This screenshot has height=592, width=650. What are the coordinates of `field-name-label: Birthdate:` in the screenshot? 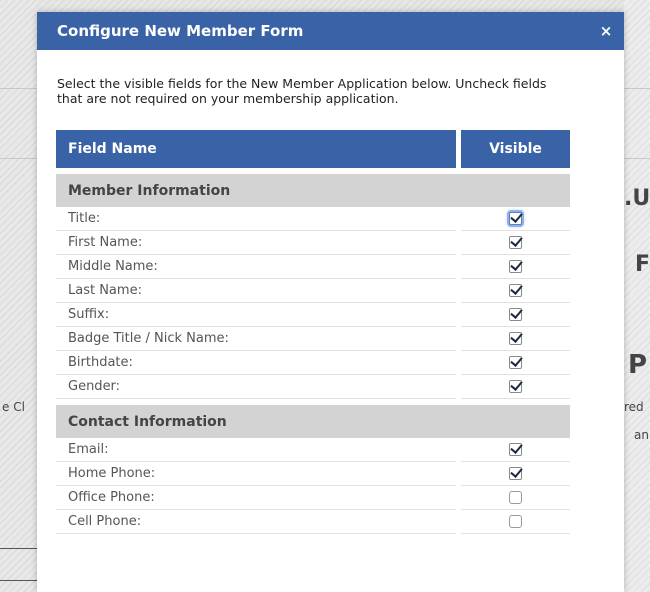 It's located at (256, 363).